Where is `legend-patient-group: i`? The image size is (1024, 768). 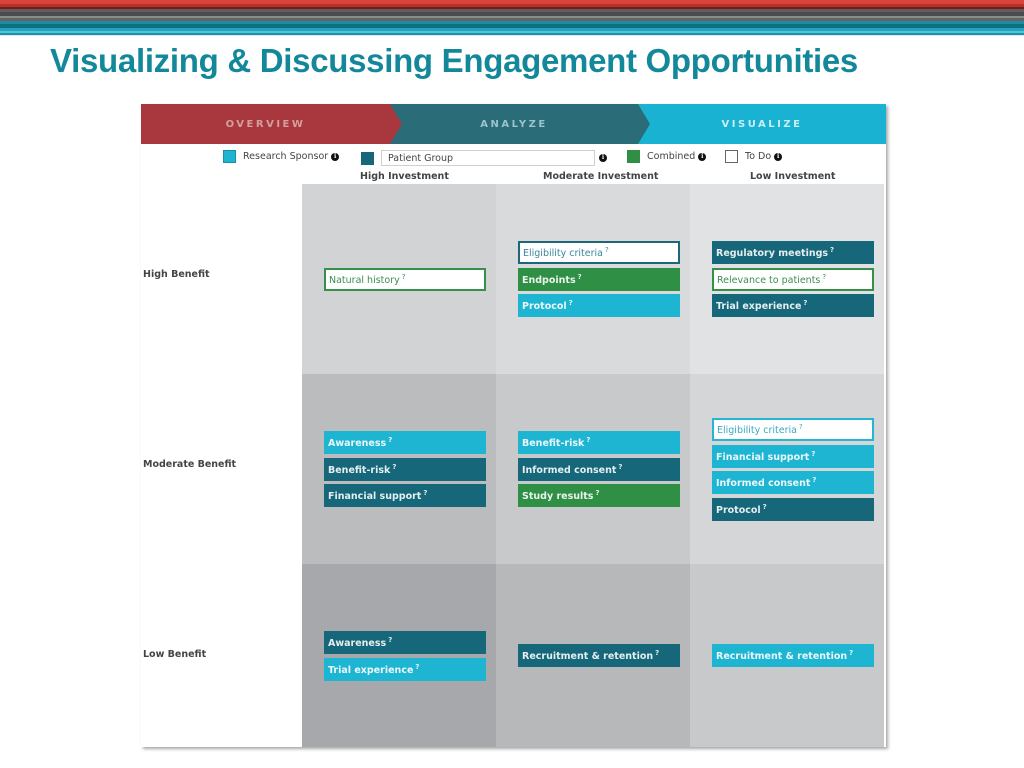 legend-patient-group: i is located at coordinates (484, 158).